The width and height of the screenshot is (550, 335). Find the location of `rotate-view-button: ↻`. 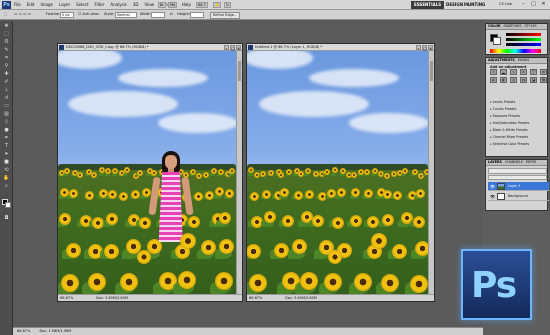

rotate-view-button: ↻ is located at coordinates (227, 5).